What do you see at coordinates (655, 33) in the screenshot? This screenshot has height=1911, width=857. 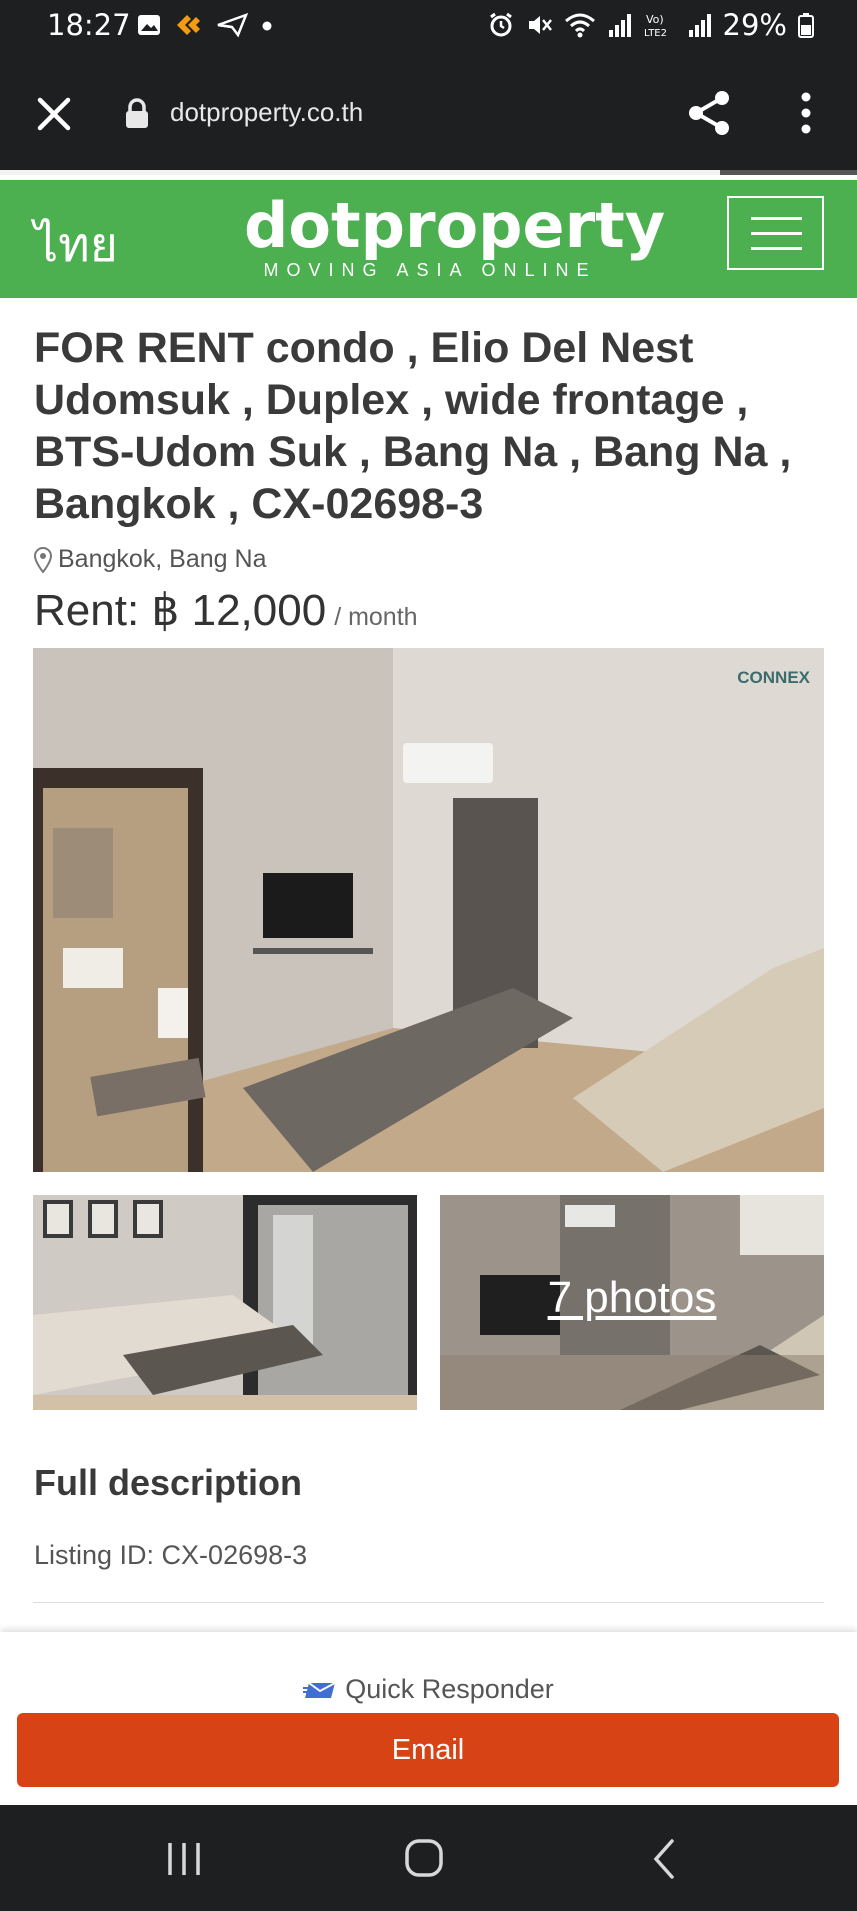 I see `svg-text: LTE2` at bounding box center [655, 33].